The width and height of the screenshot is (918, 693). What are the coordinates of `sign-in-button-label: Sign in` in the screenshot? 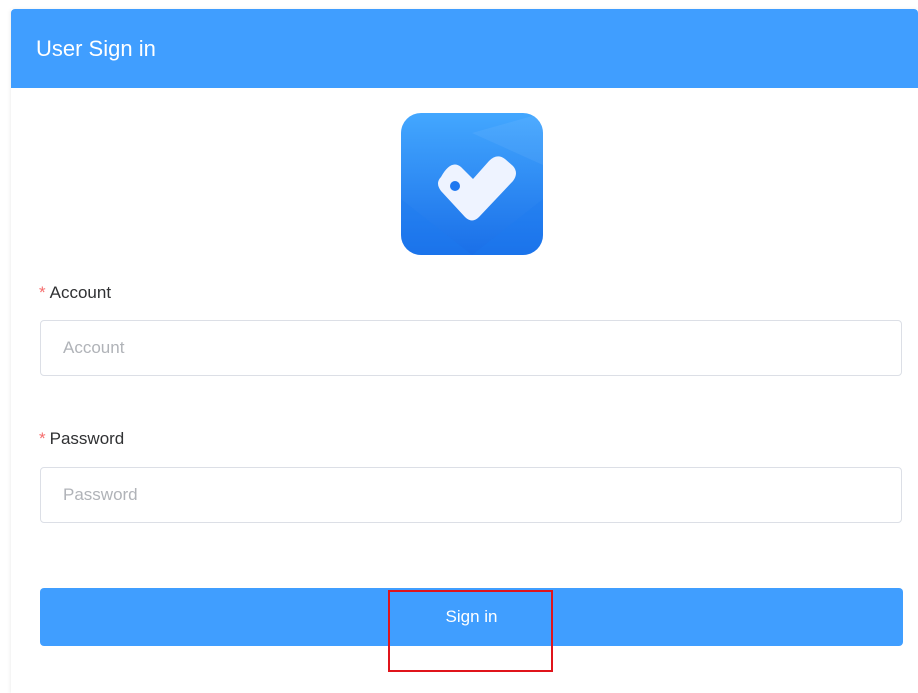 It's located at (471, 616).